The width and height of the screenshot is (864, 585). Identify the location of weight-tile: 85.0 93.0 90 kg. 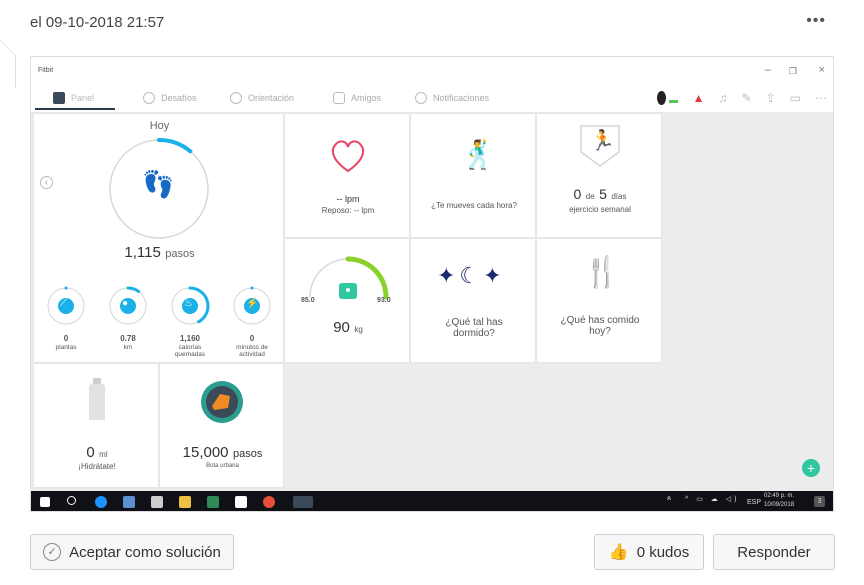
(347, 300).